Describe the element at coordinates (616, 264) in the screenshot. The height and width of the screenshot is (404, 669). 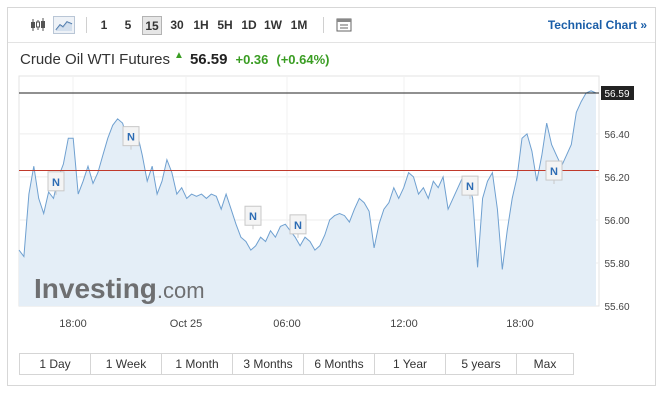
I see `y-tick-label: 55.80` at that location.